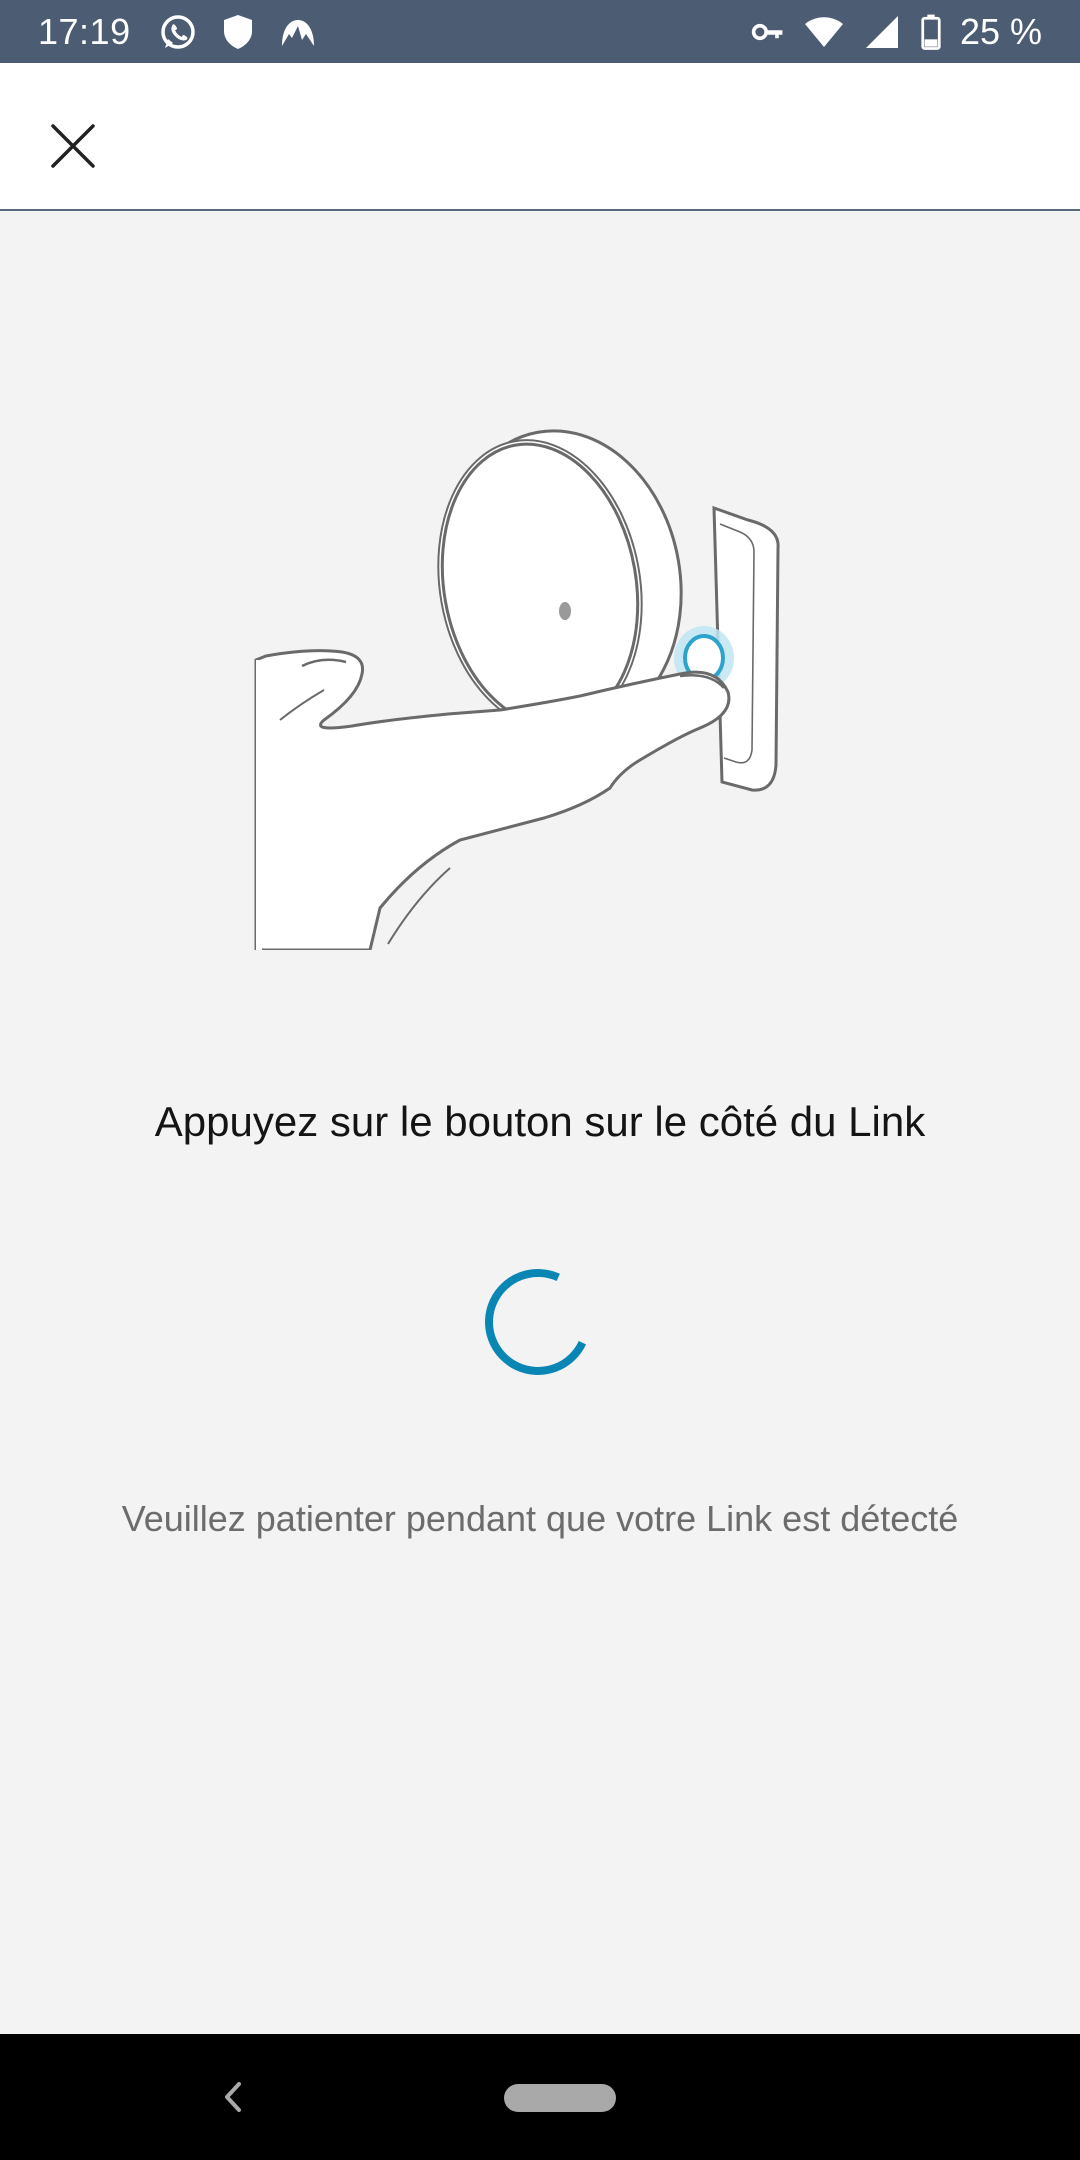  I want to click on close-button, so click(73, 146).